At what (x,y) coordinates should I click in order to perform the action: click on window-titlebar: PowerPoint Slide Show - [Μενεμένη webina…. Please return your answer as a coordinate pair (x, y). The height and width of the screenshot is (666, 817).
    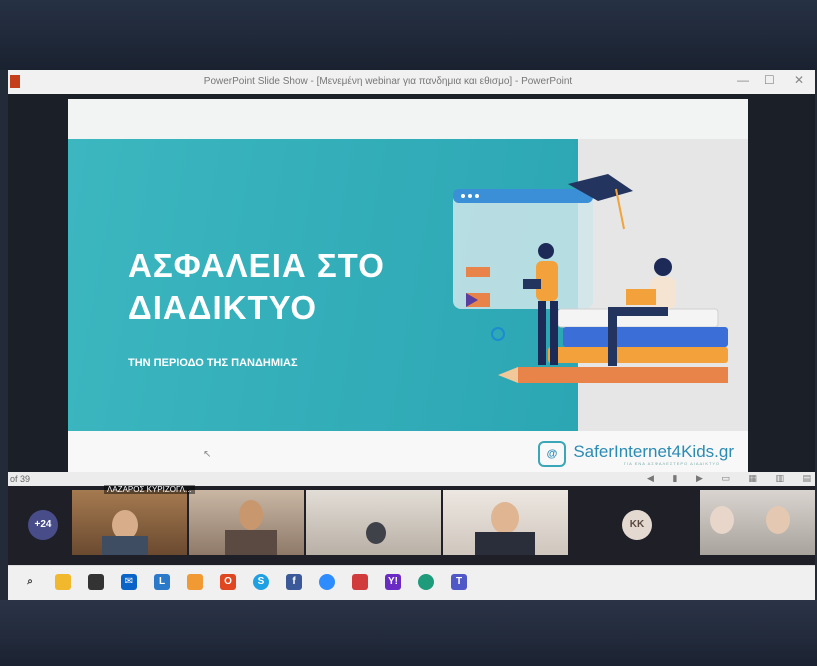
    Looking at the image, I should click on (411, 82).